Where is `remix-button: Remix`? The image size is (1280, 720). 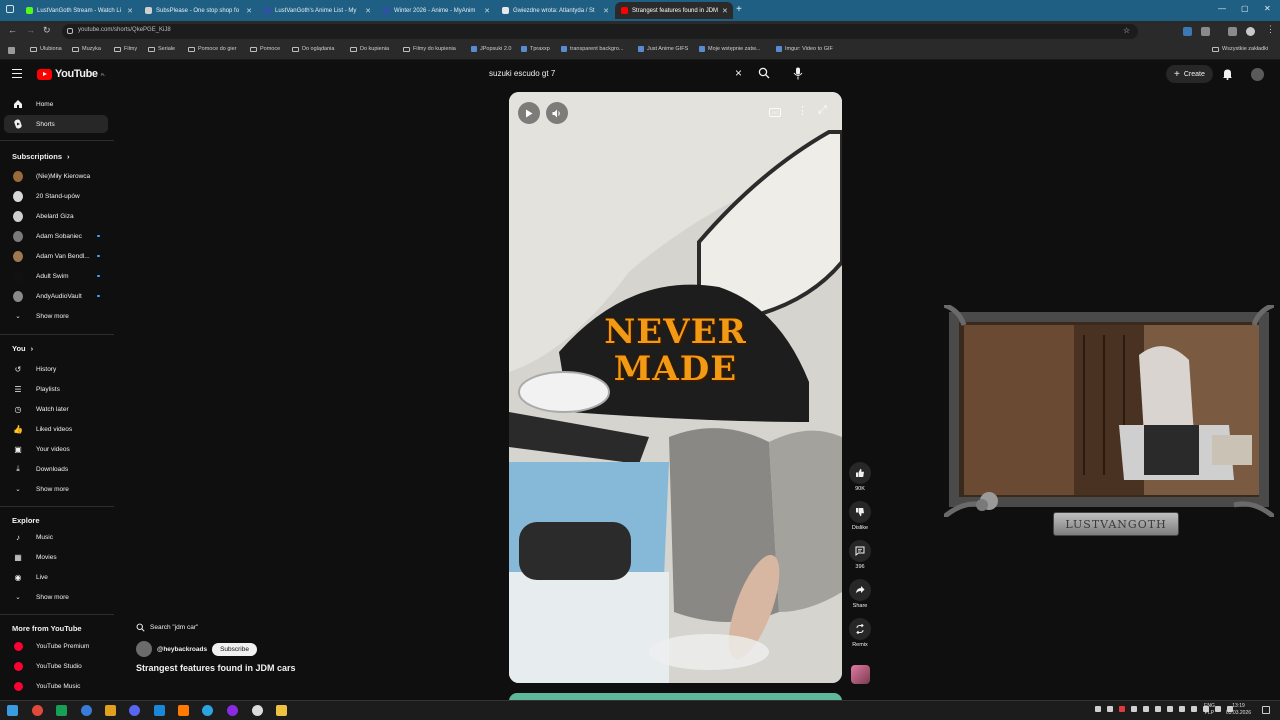
remix-button: Remix is located at coordinates (860, 633).